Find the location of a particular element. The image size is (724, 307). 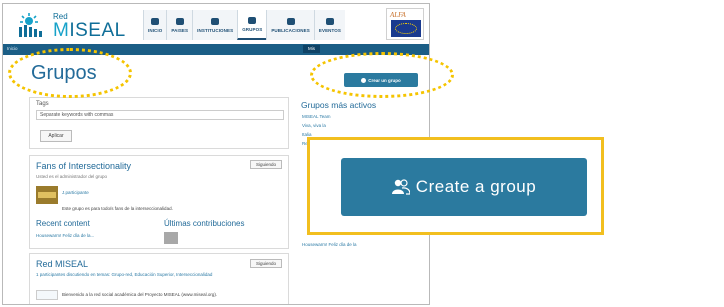

sidebar-item: Housewarm! Feliz día de la is located at coordinates (329, 244).